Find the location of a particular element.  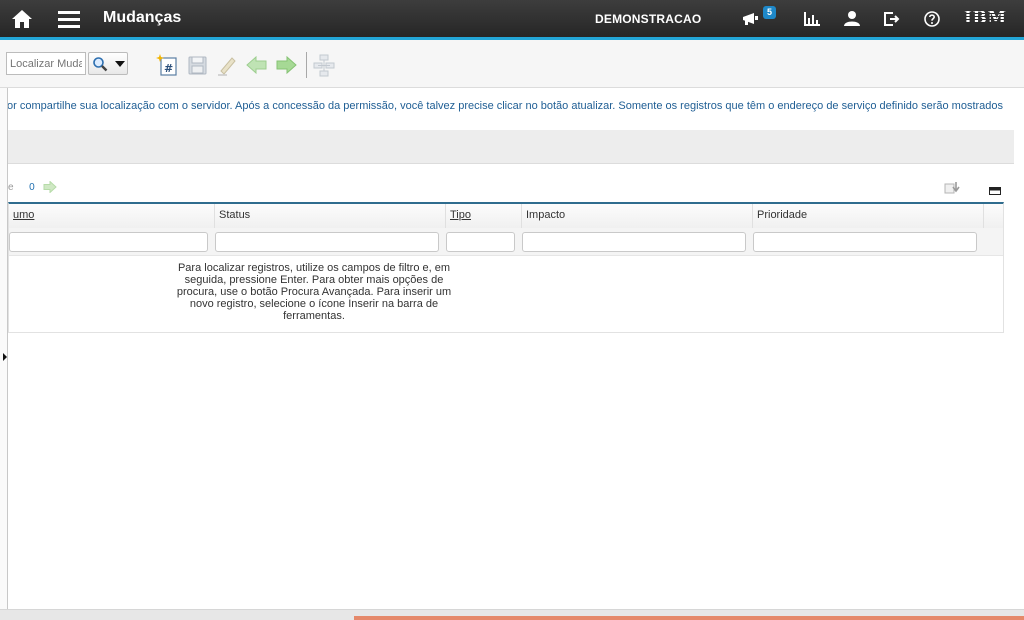

filter-status-input is located at coordinates (327, 242).